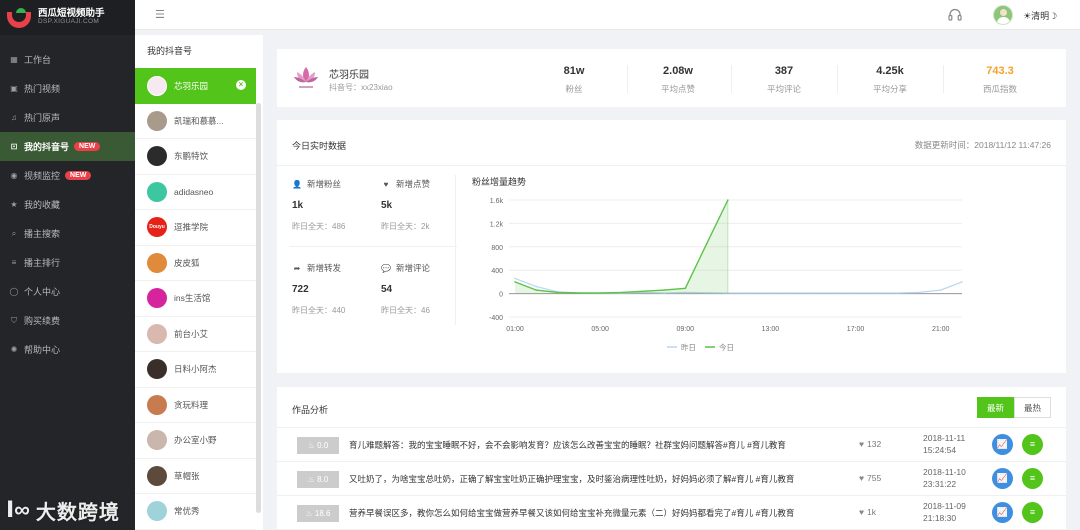 The height and width of the screenshot is (530, 1080). What do you see at coordinates (874, 444) in the screenshot?
I see `likes-value: 132` at bounding box center [874, 444].